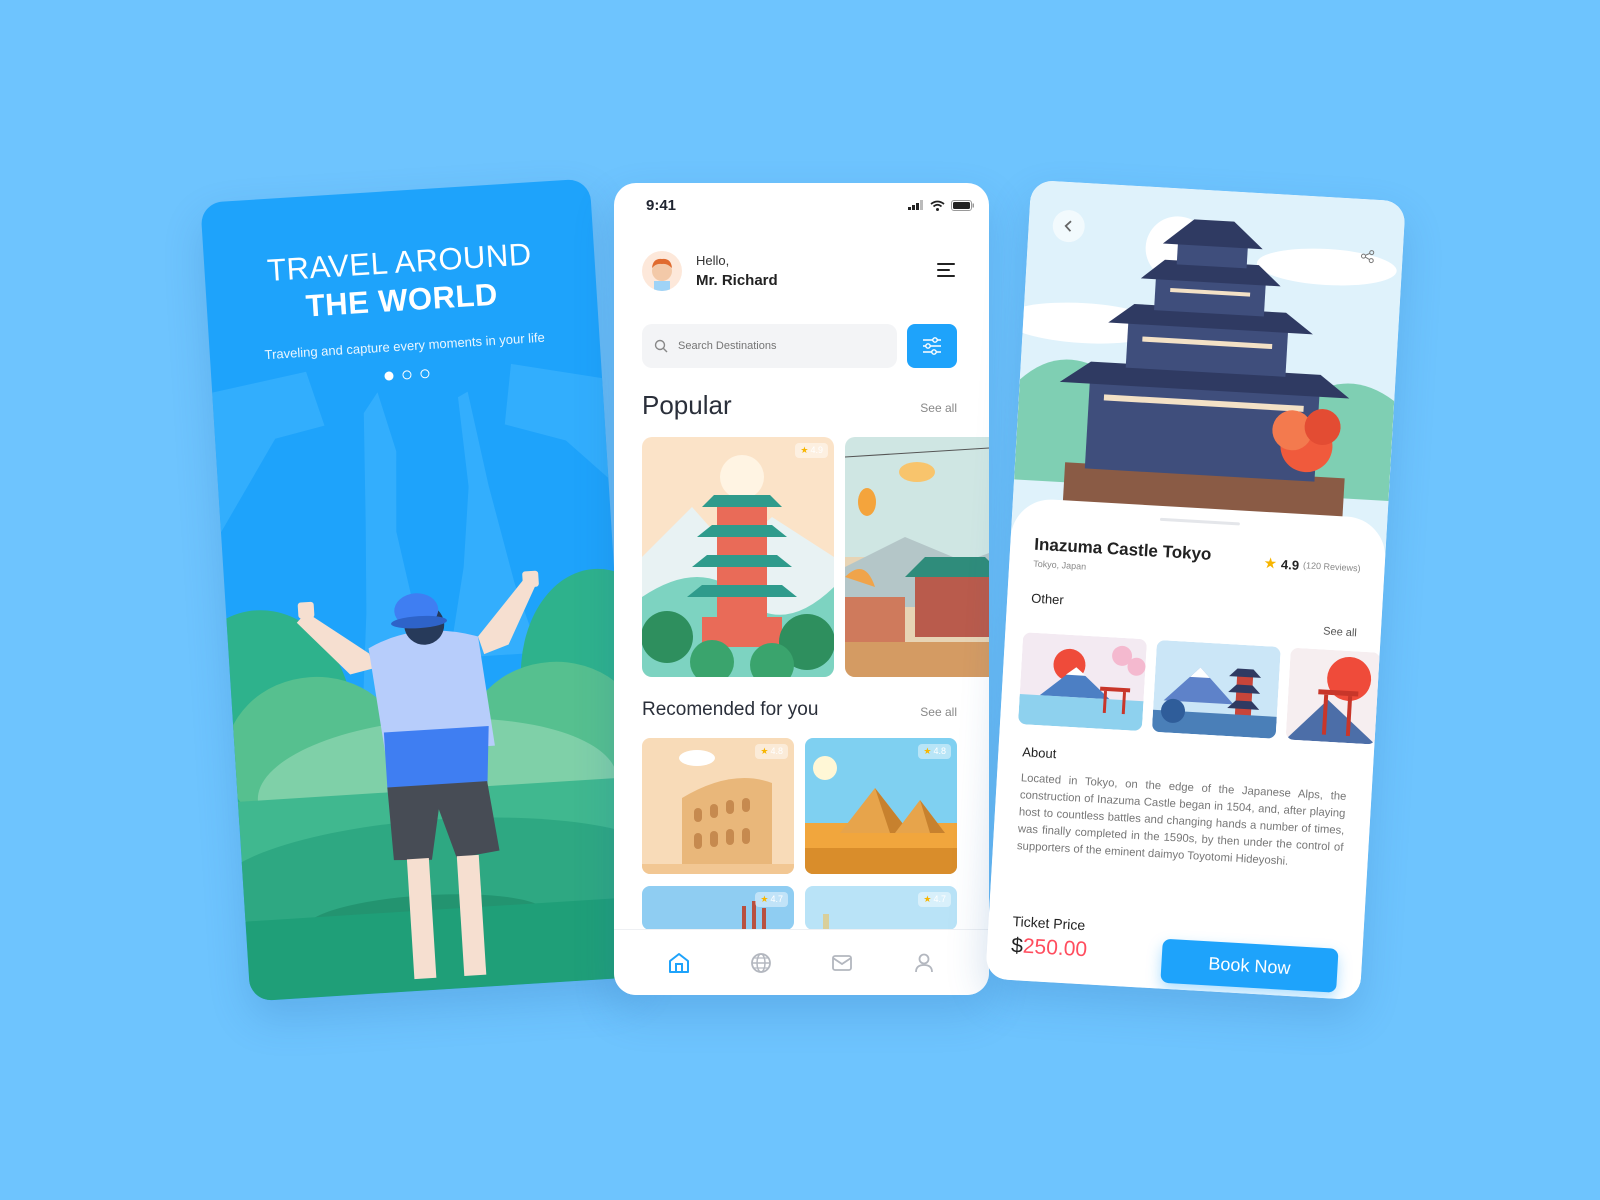 This screenshot has width=1600, height=1200. I want to click on pagoda-image, so click(738, 557).